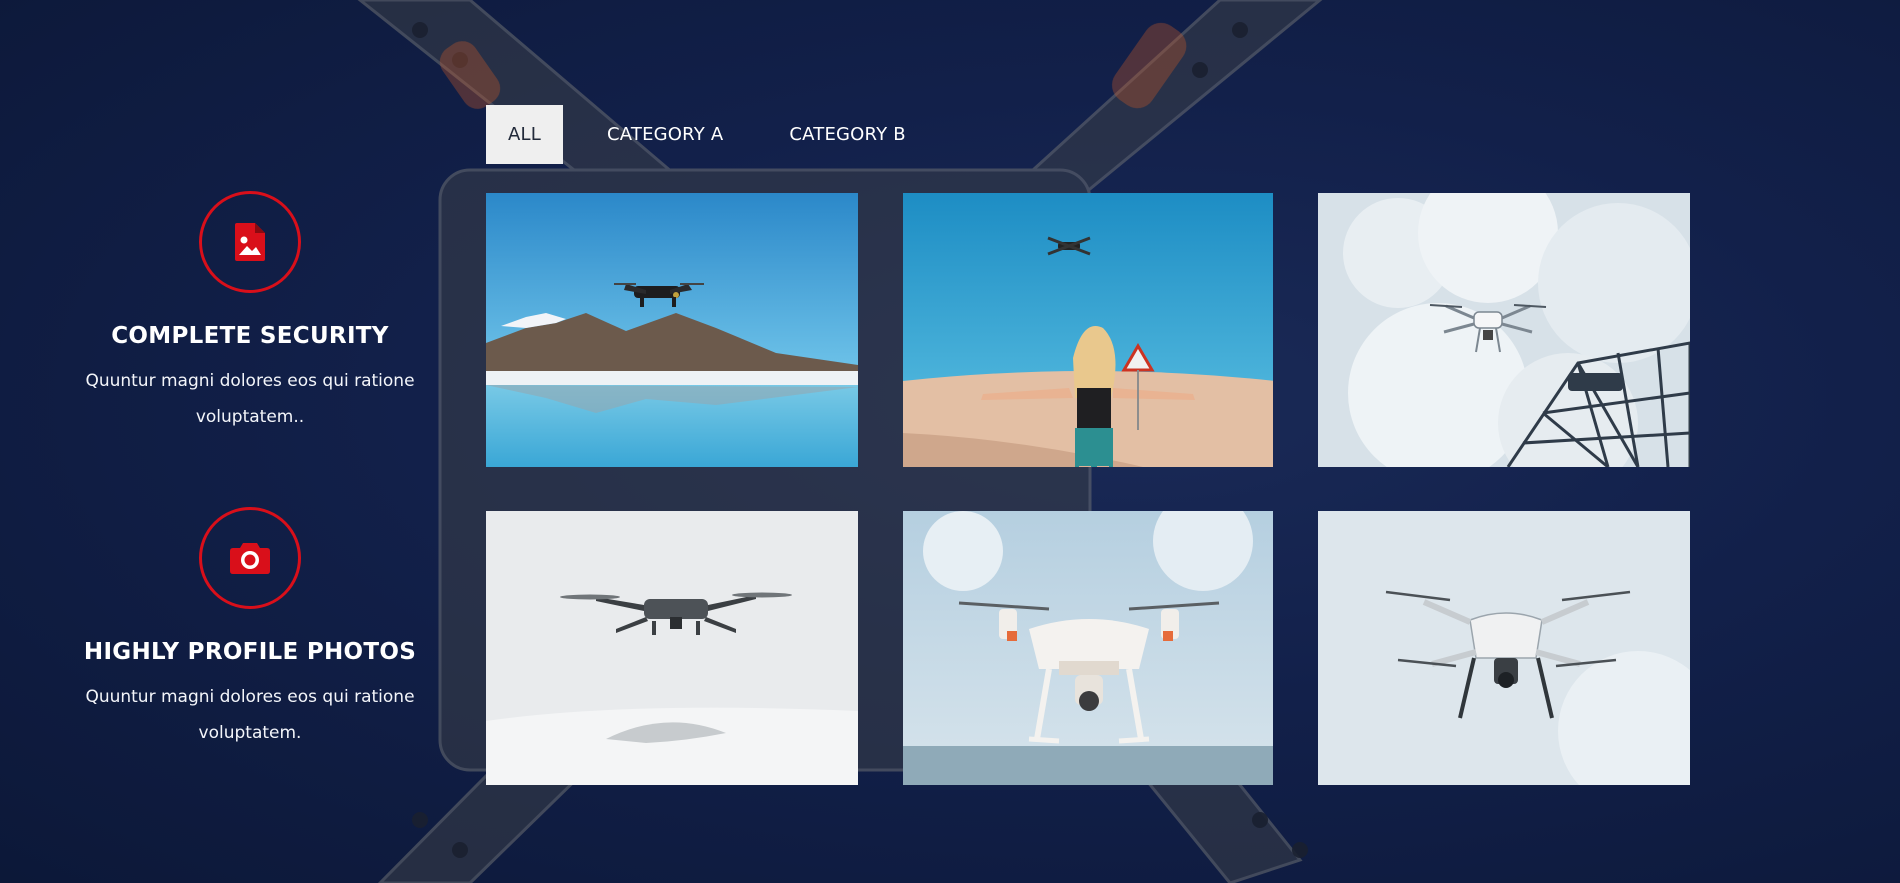  I want to click on camera-icon, so click(250, 558).